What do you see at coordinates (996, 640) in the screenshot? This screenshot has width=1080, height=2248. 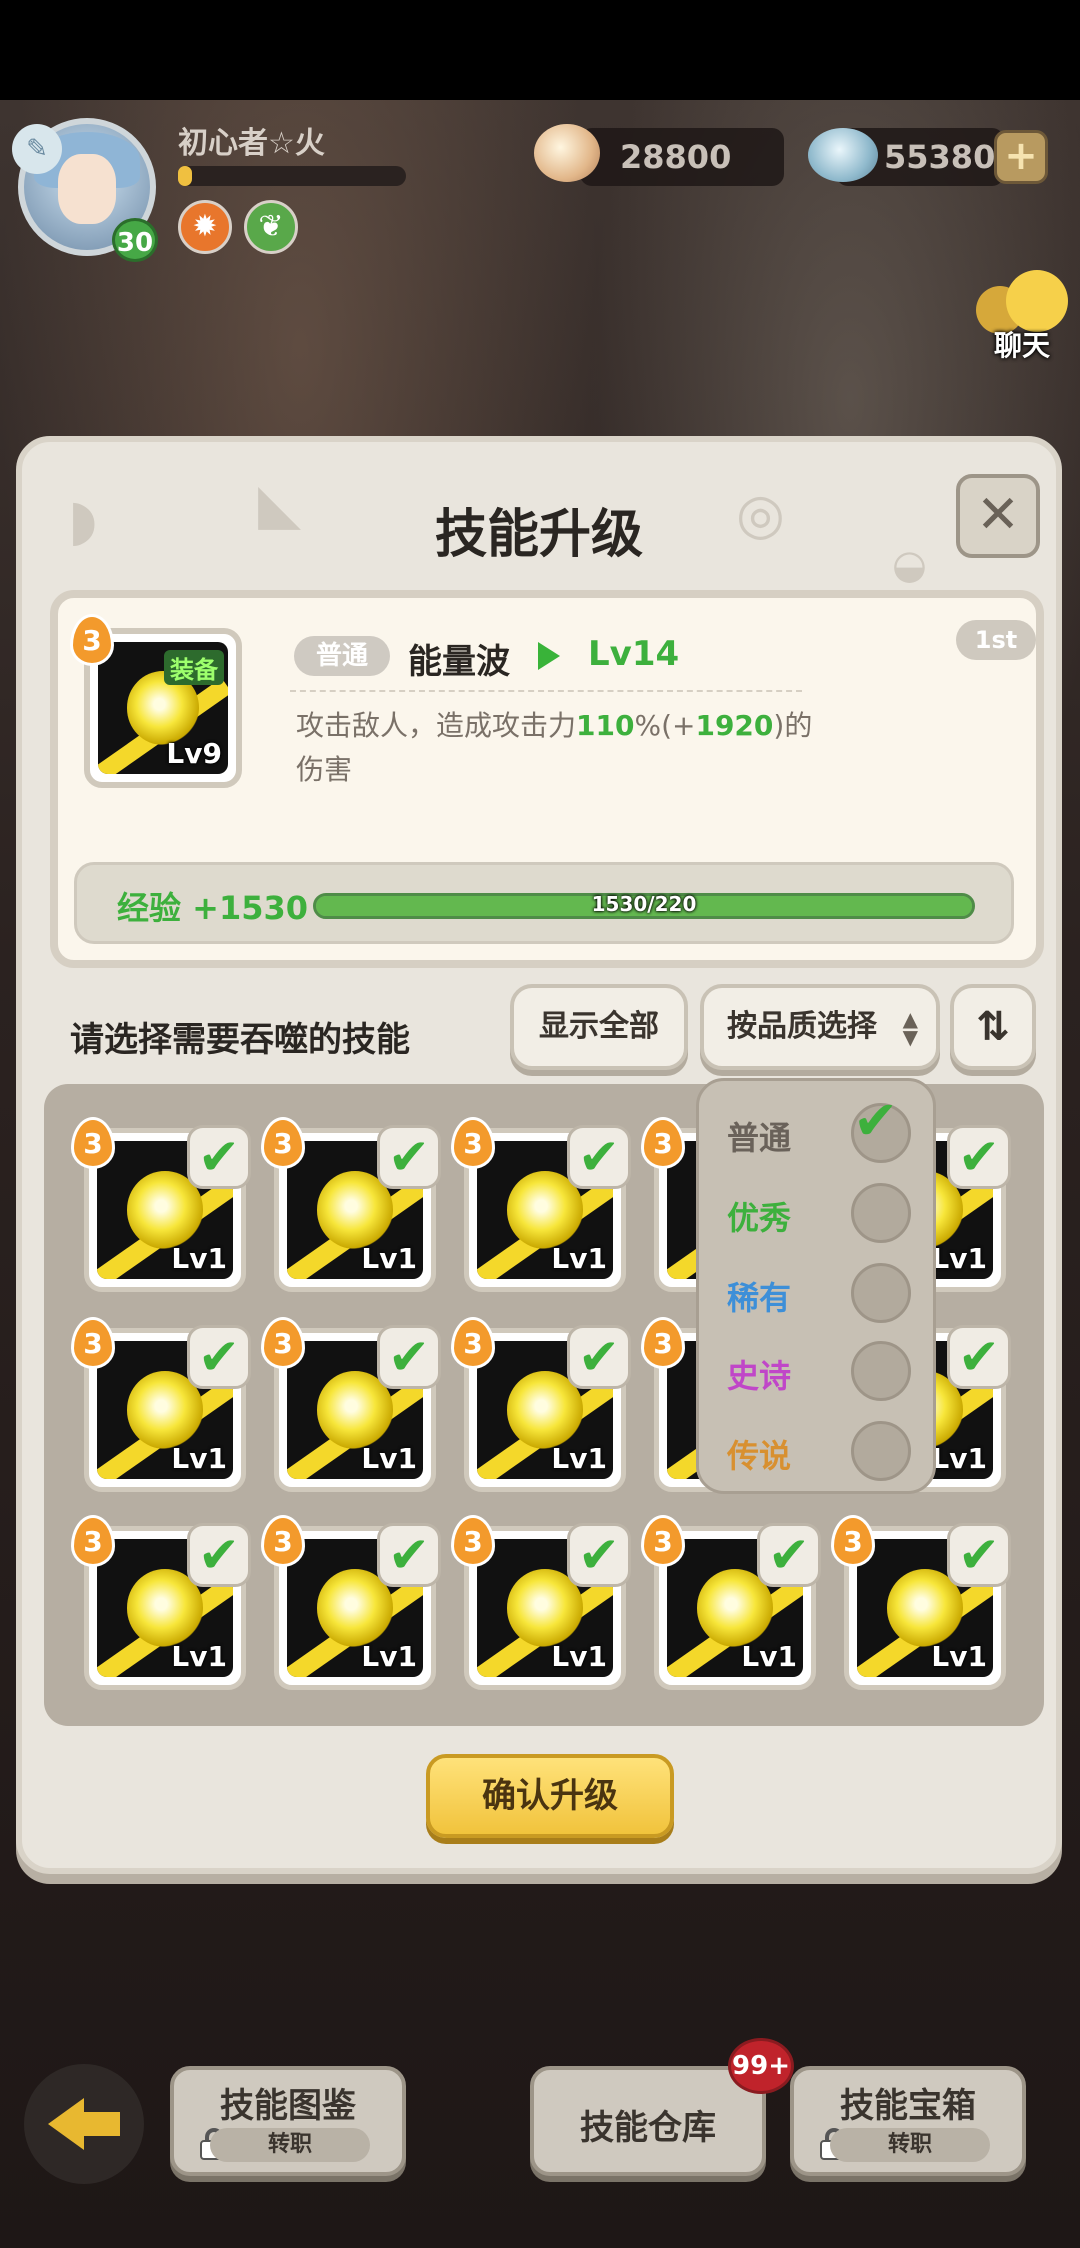 I see `rank-pill: 1st` at bounding box center [996, 640].